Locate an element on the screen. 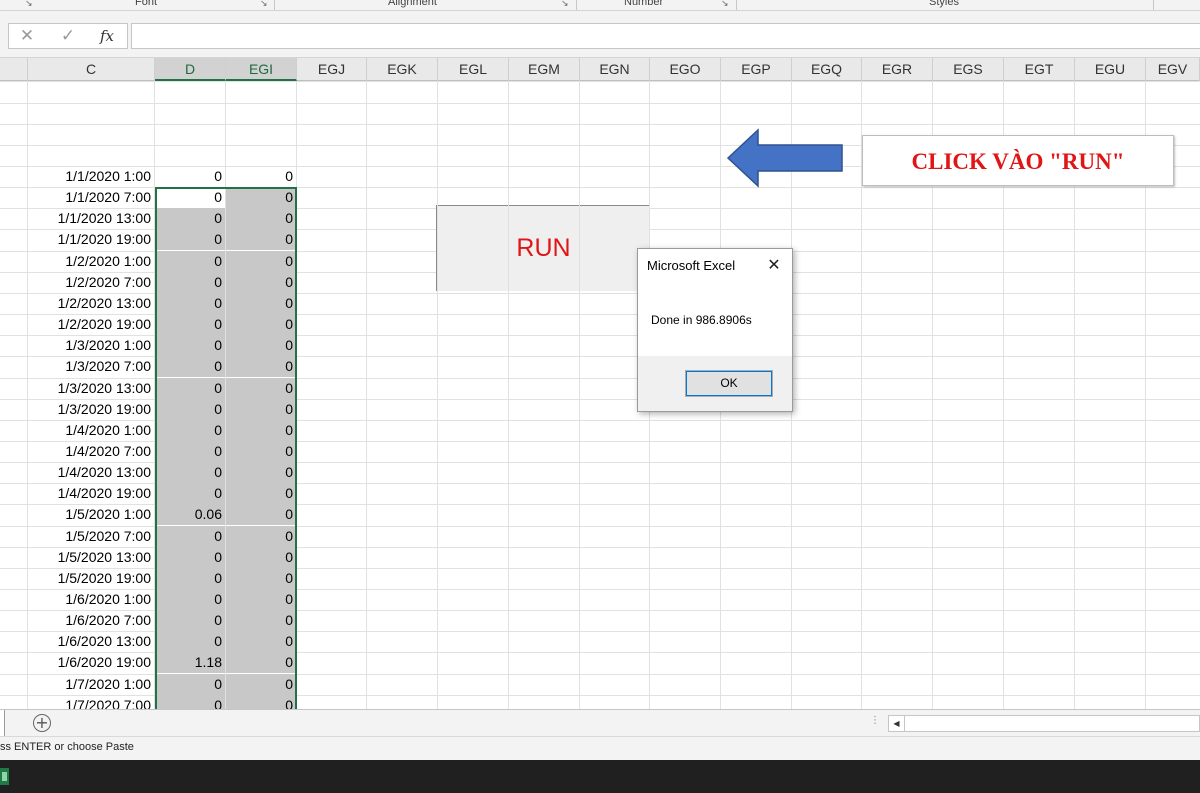  ok-button: OK is located at coordinates (729, 383).